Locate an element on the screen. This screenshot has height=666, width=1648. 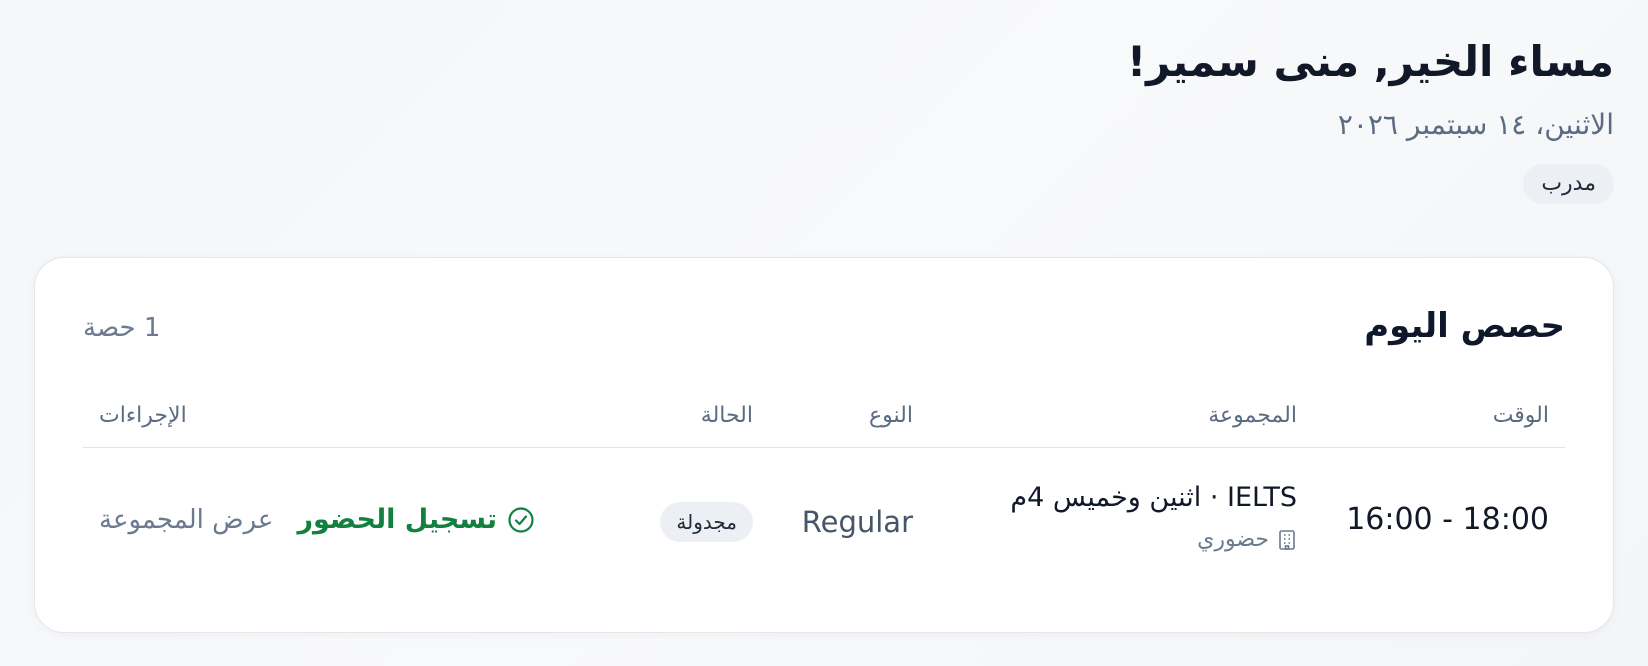
group-name: IELTS · اثنين وخميس 4م is located at coordinates (1153, 497).